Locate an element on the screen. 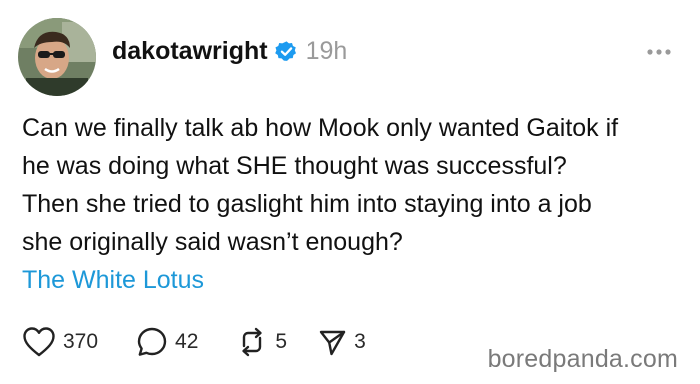 The width and height of the screenshot is (700, 384). topic-tag-link: The White Lotus is located at coordinates (113, 280).